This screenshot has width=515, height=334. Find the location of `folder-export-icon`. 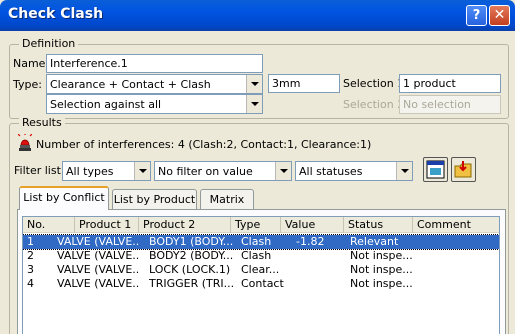

folder-export-icon is located at coordinates (463, 169).